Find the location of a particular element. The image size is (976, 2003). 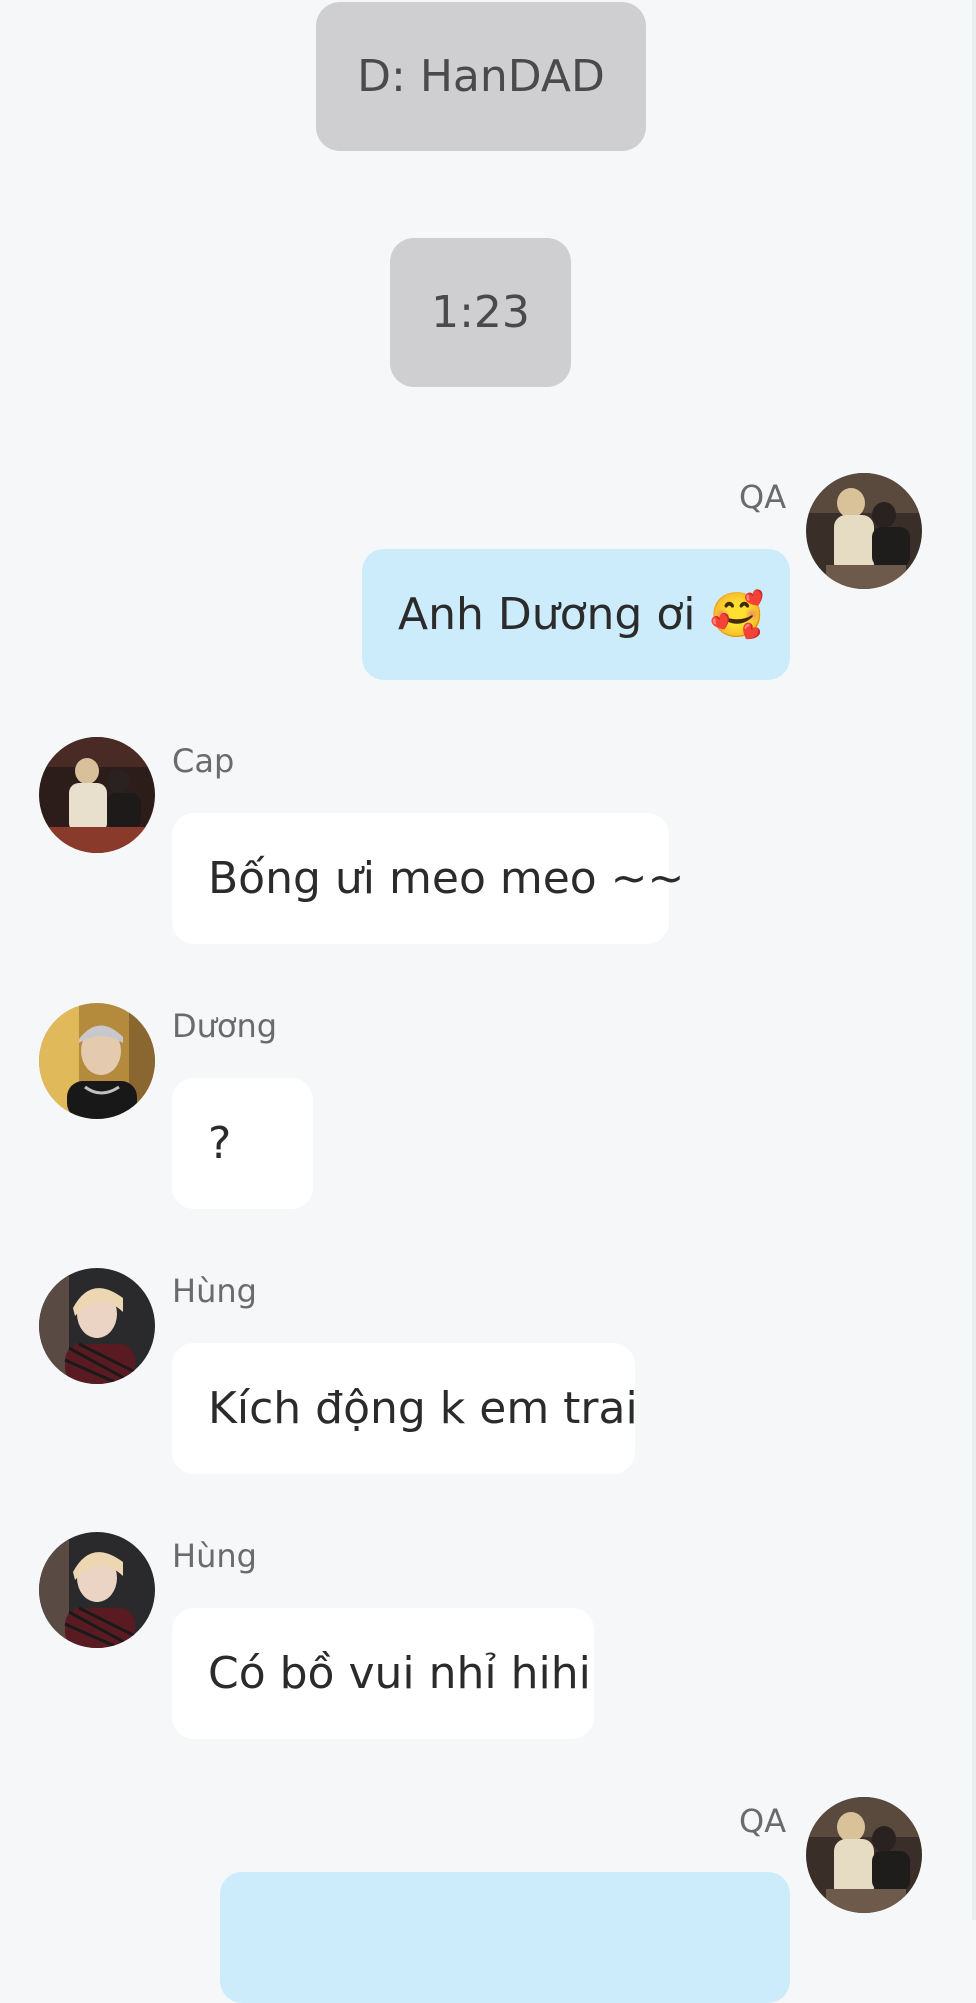

outgoing-message-bubble: Anh Dương ơi 🥰 is located at coordinates (576, 614).